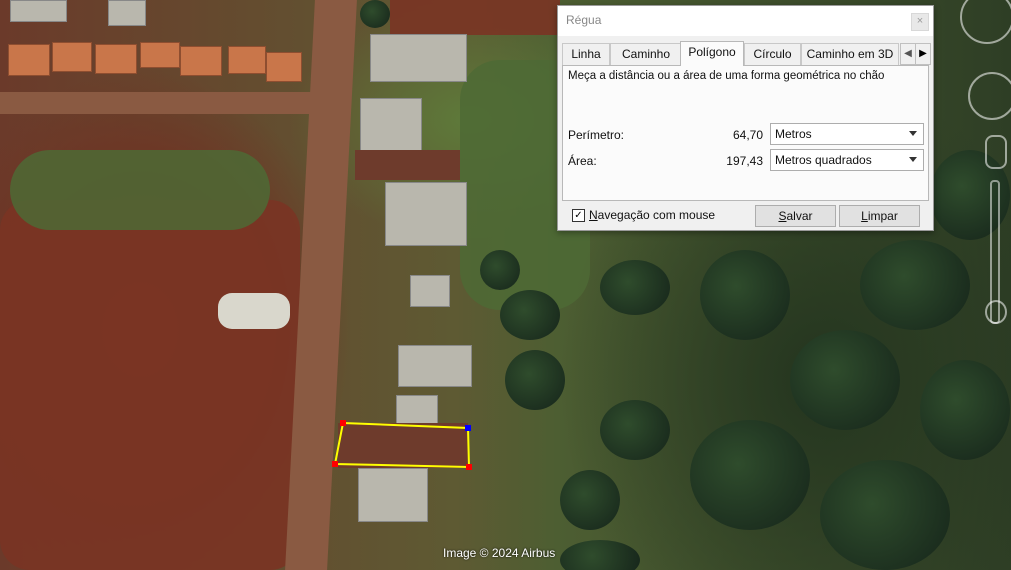  I want to click on polygon-vertex-active, so click(468, 428).